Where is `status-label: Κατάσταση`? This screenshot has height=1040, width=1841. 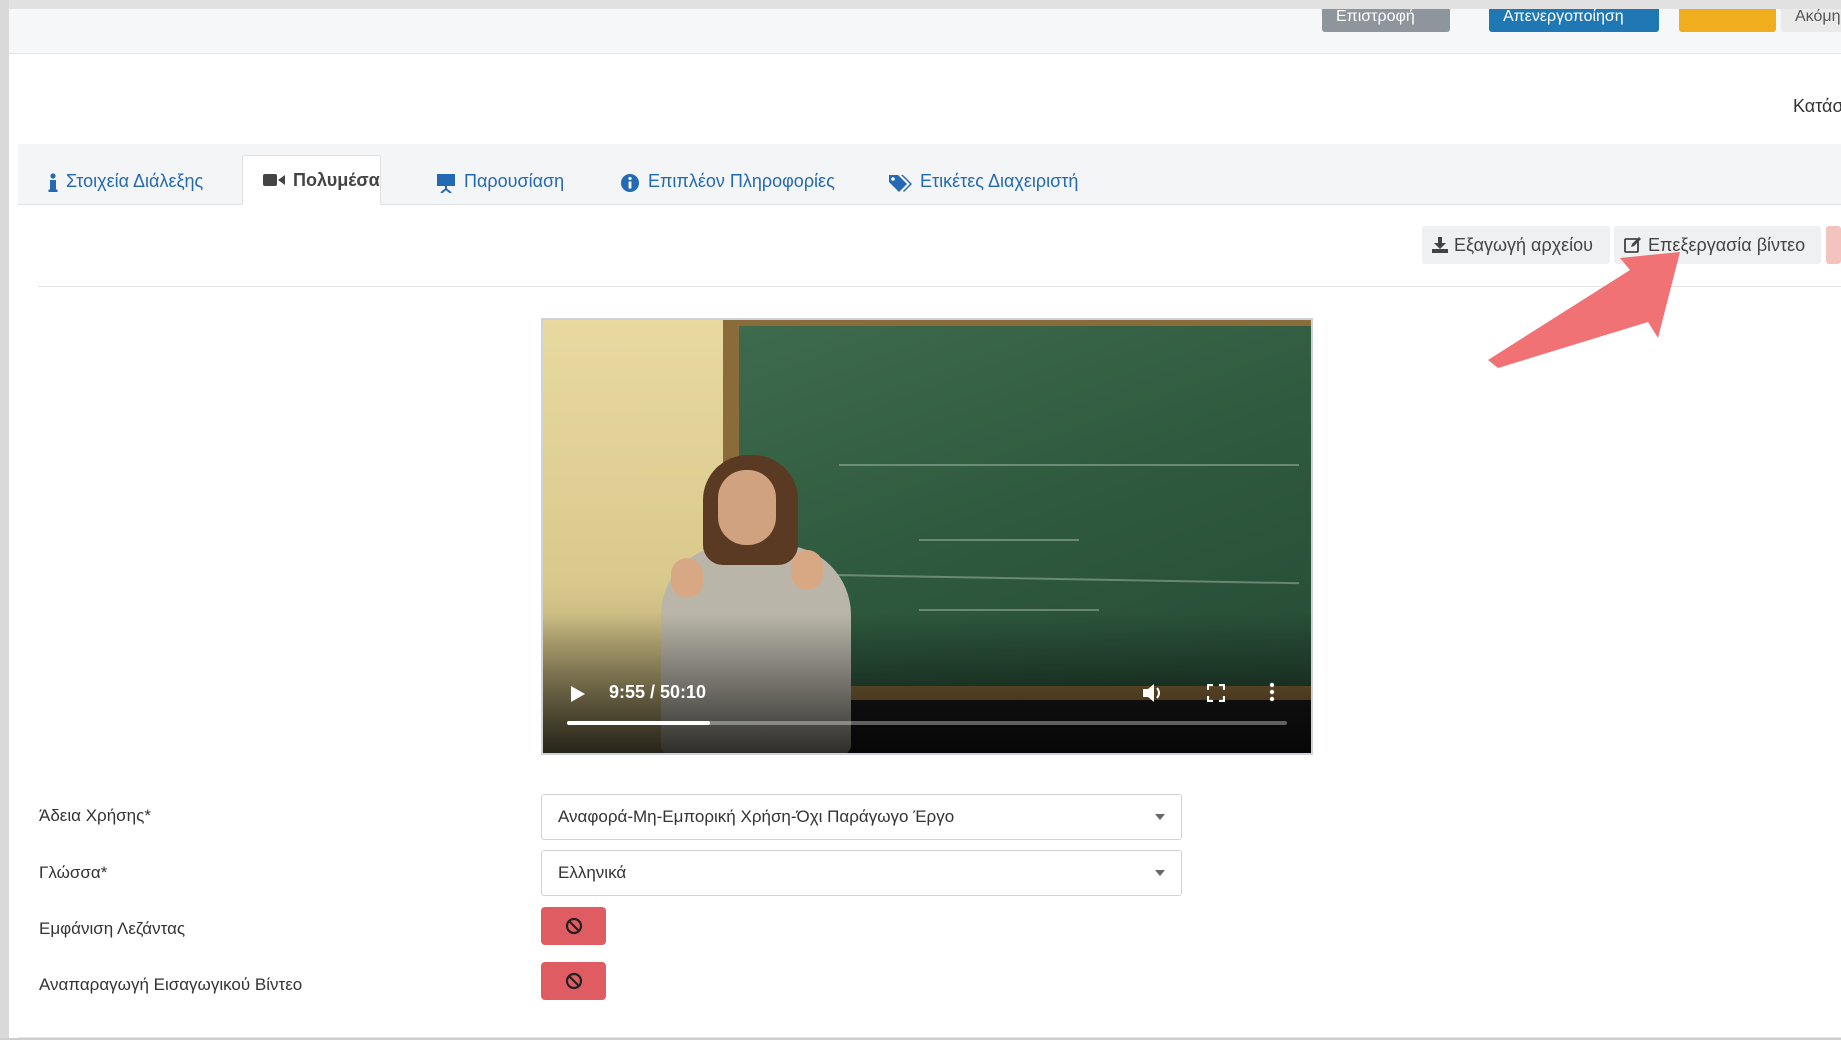 status-label: Κατάσταση is located at coordinates (1817, 106).